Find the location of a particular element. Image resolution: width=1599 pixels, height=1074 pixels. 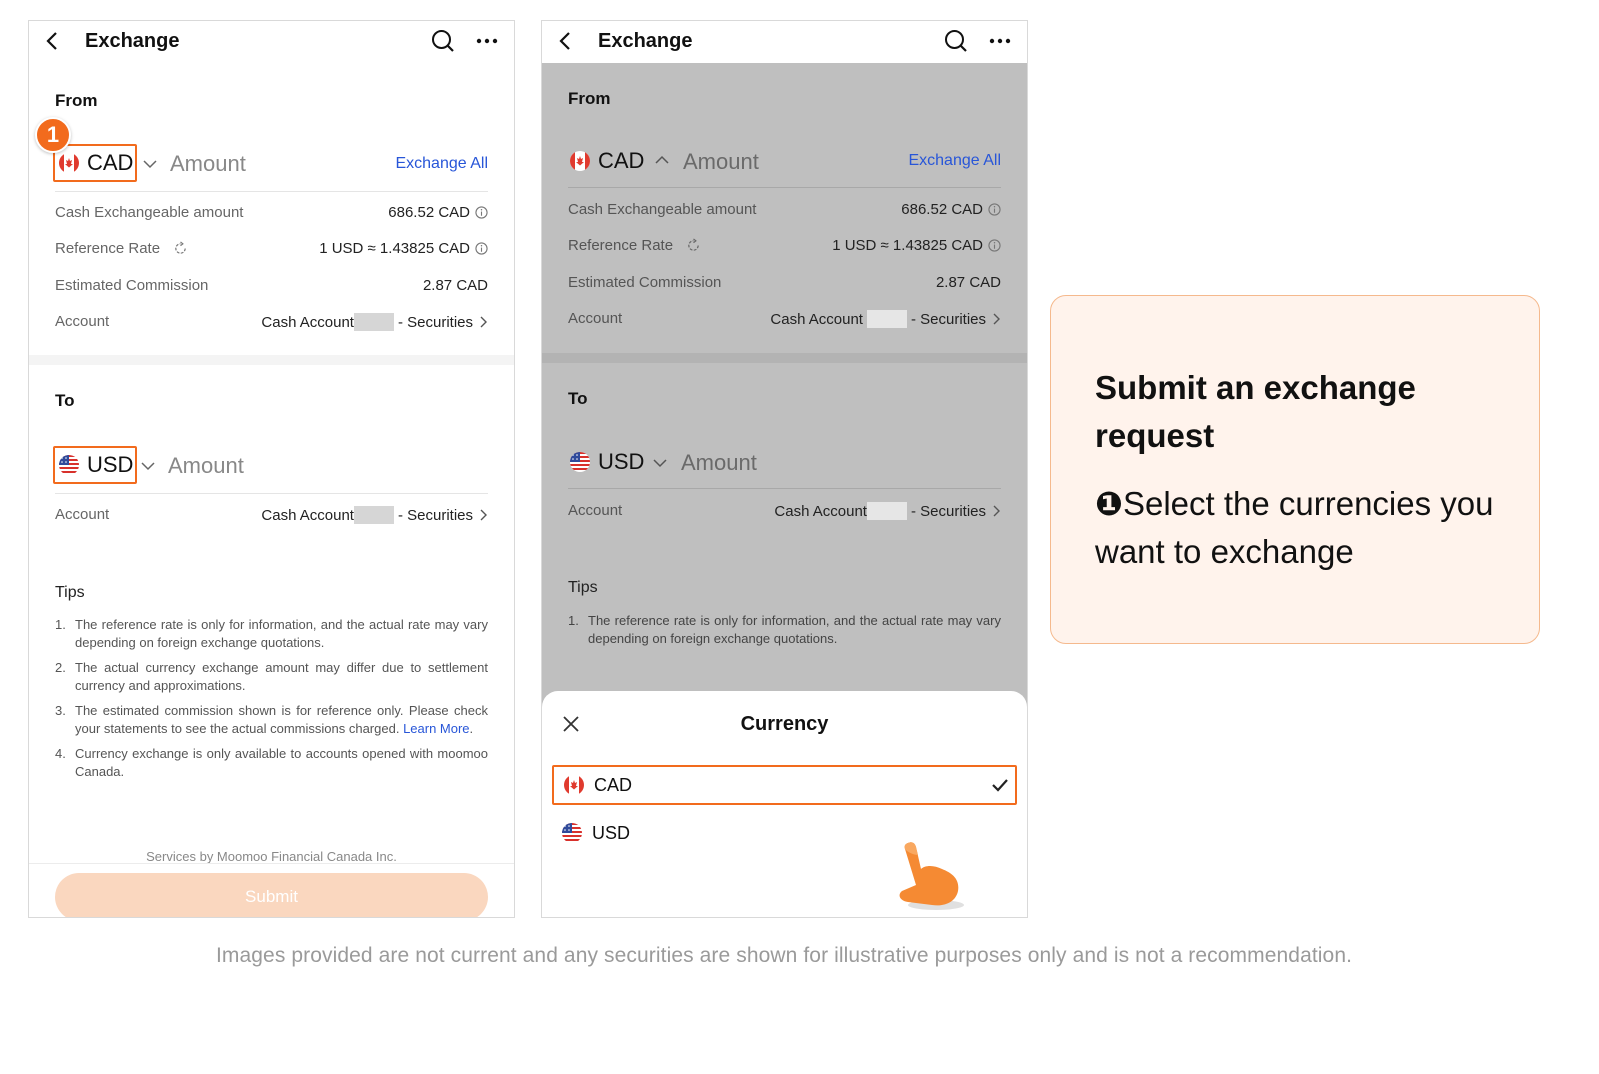

submit-button: Submit is located at coordinates (271, 895).